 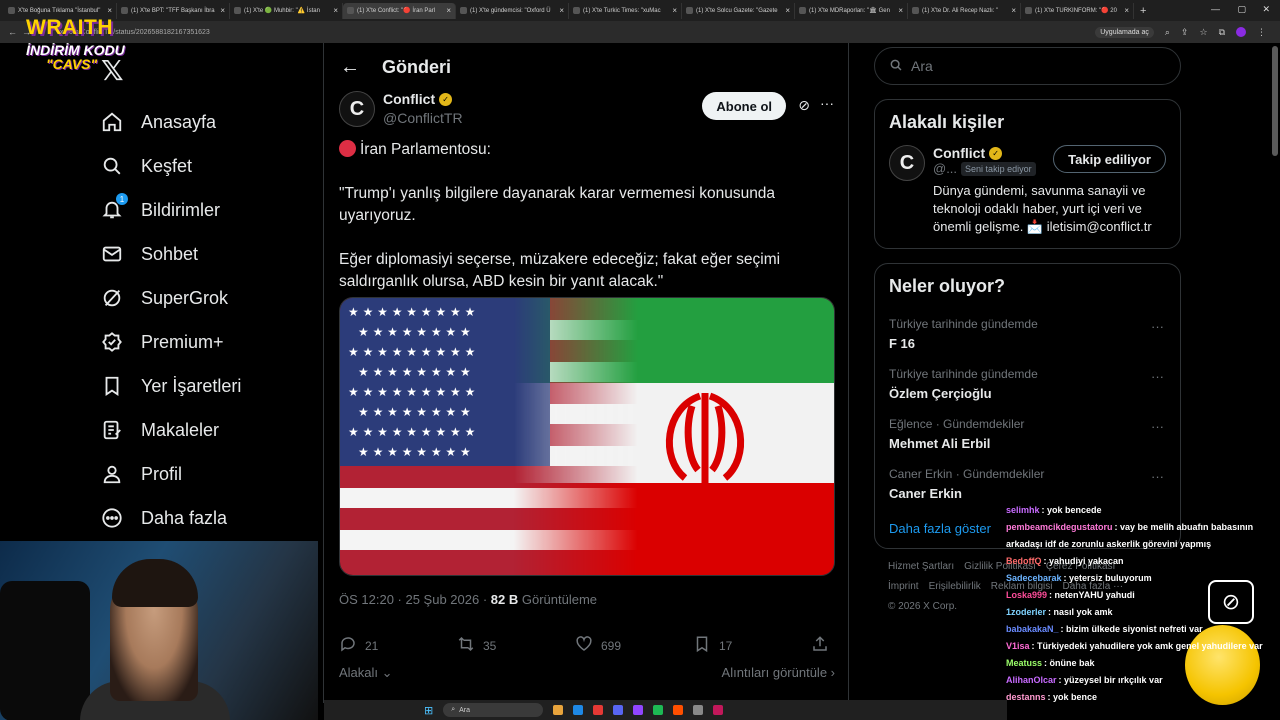 I want to click on author-handle: @ConflictTR, so click(x=423, y=118).